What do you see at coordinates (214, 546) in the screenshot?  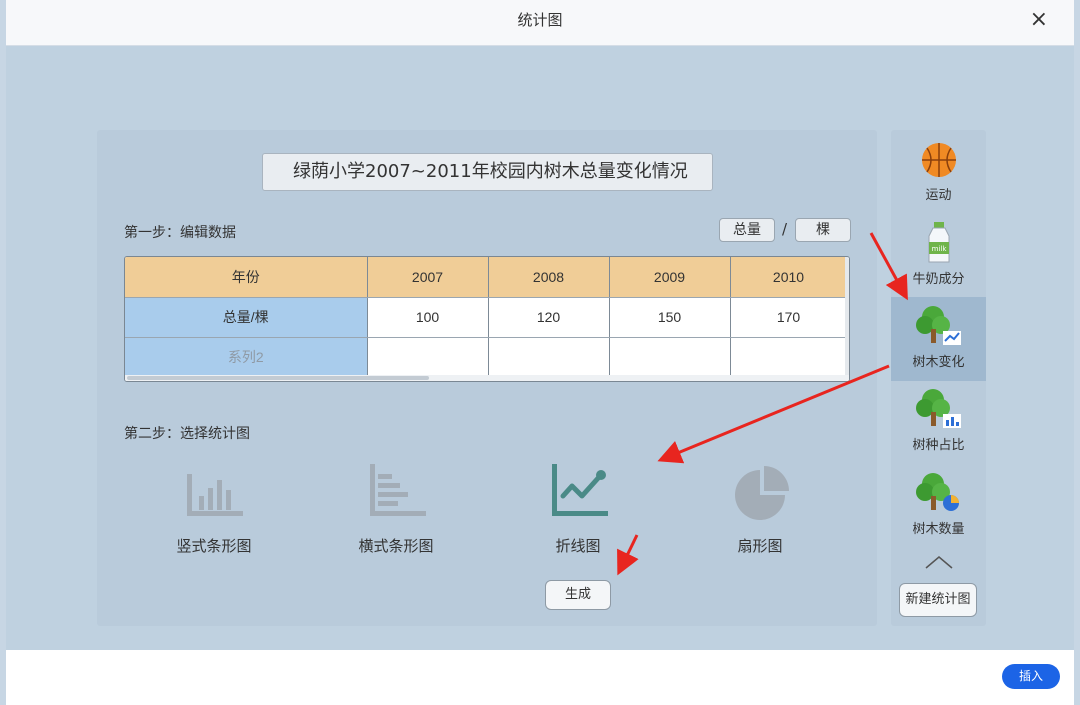 I see `chart-option-label: 竖式条形图` at bounding box center [214, 546].